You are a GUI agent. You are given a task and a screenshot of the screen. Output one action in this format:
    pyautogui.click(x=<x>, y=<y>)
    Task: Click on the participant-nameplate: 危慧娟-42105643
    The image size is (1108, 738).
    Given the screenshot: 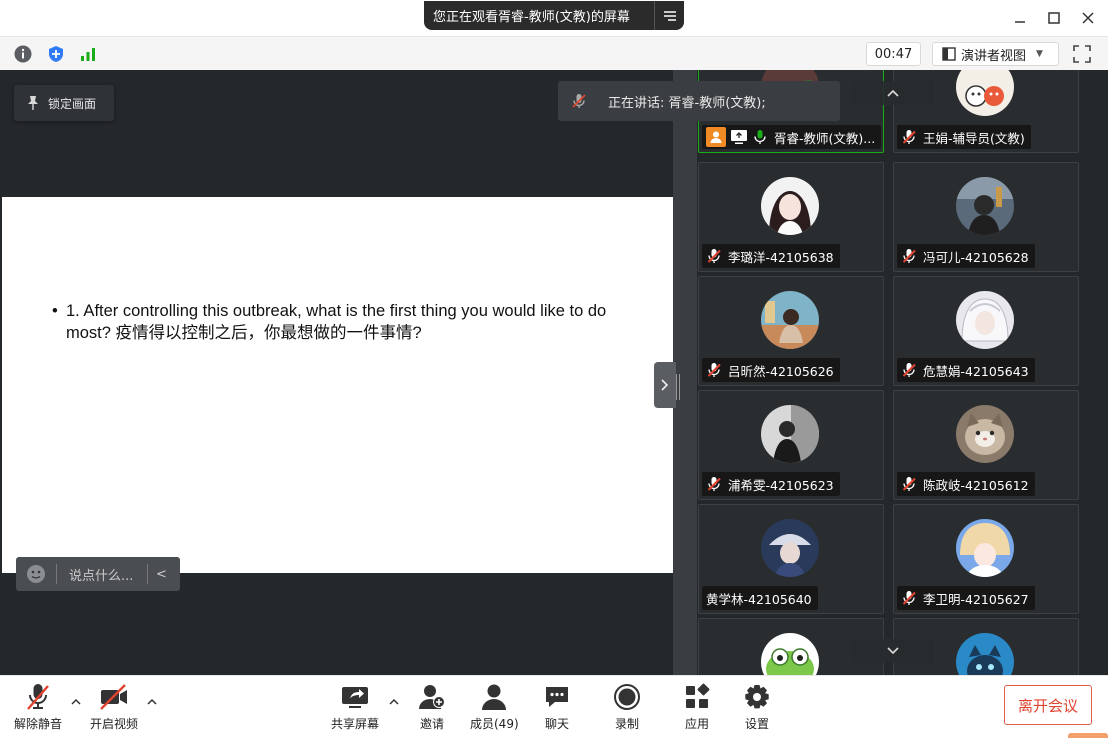 What is the action you would take?
    pyautogui.click(x=966, y=370)
    